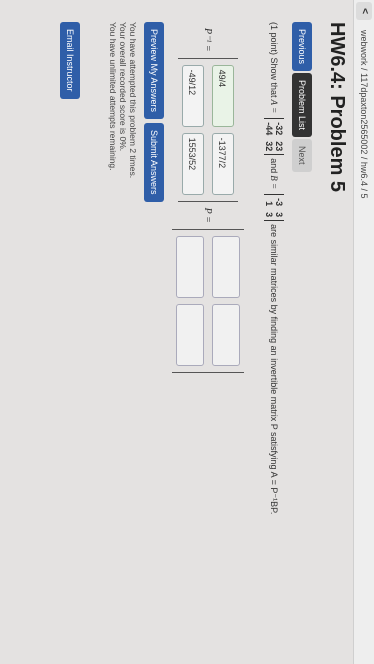  Describe the element at coordinates (269, 129) in the screenshot. I see `matrix-a-21: -44` at that location.